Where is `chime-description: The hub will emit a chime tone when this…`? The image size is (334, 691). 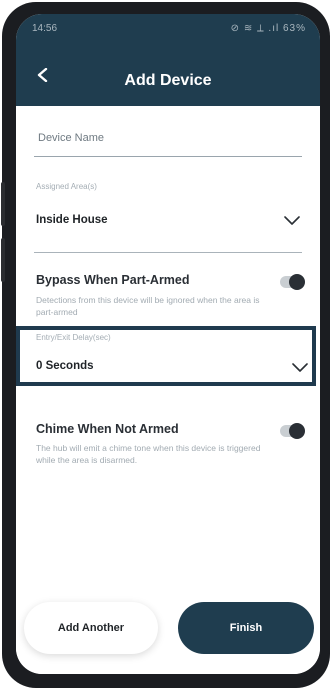 chime-description: The hub will emit a chime tone when this… is located at coordinates (148, 448).